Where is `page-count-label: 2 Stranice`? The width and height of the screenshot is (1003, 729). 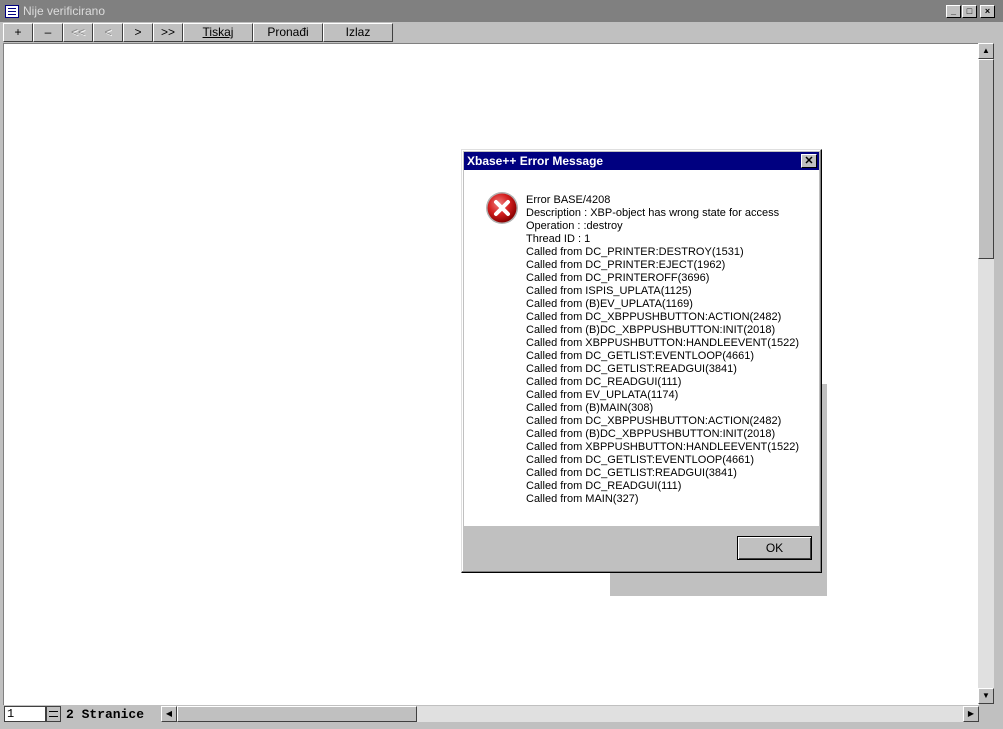 page-count-label: 2 Stranice is located at coordinates (105, 714).